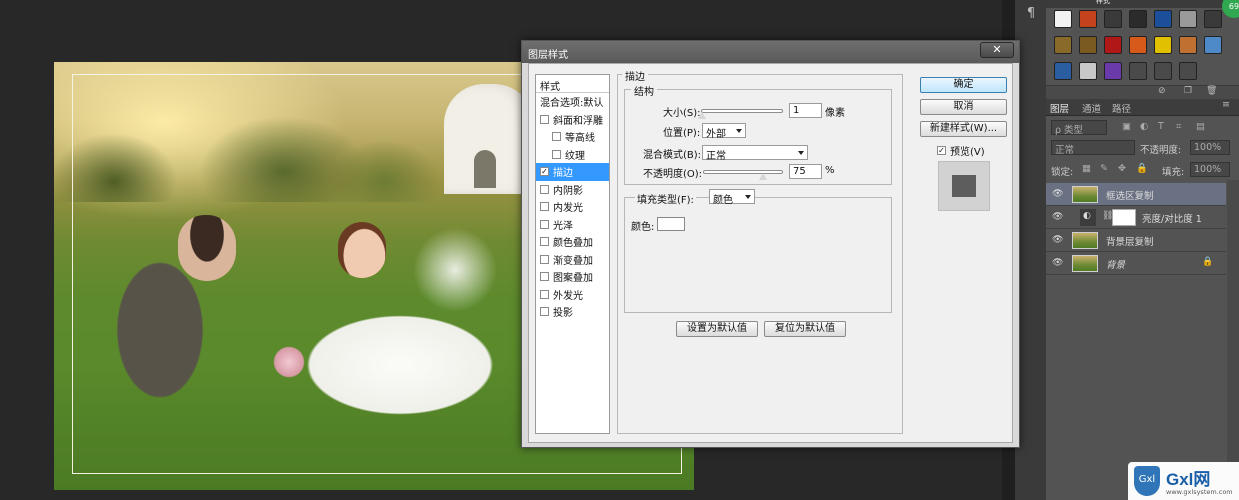 The image size is (1239, 500). What do you see at coordinates (1161, 126) in the screenshot?
I see `filter-text-icon: T` at bounding box center [1161, 126].